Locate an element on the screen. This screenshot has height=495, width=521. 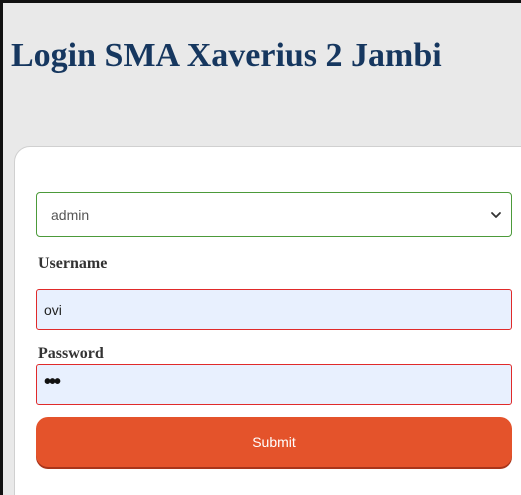
username-value: ovi is located at coordinates (53, 310).